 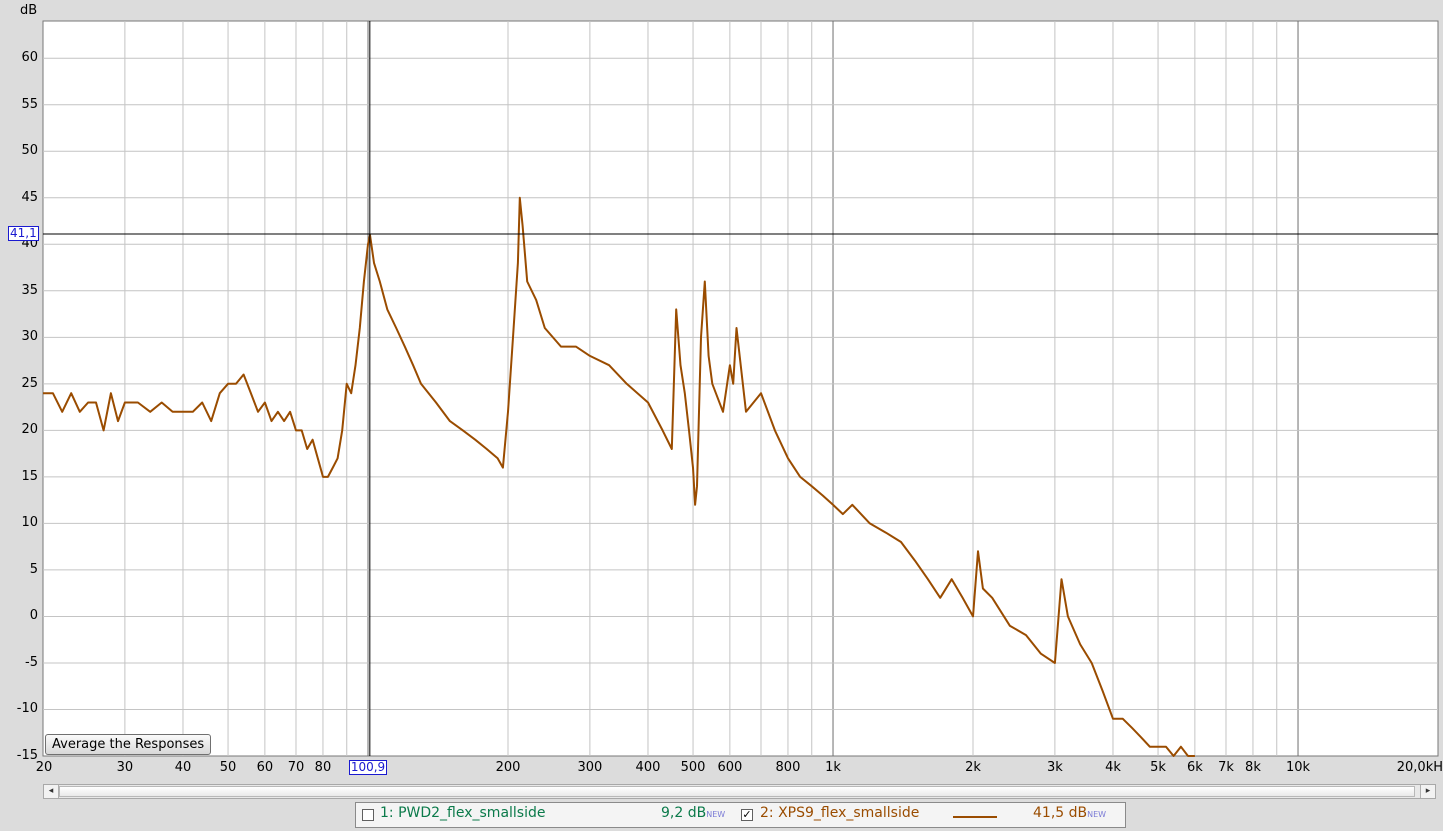 I want to click on scroll-right-icon: ▸, so click(x=1427, y=791).